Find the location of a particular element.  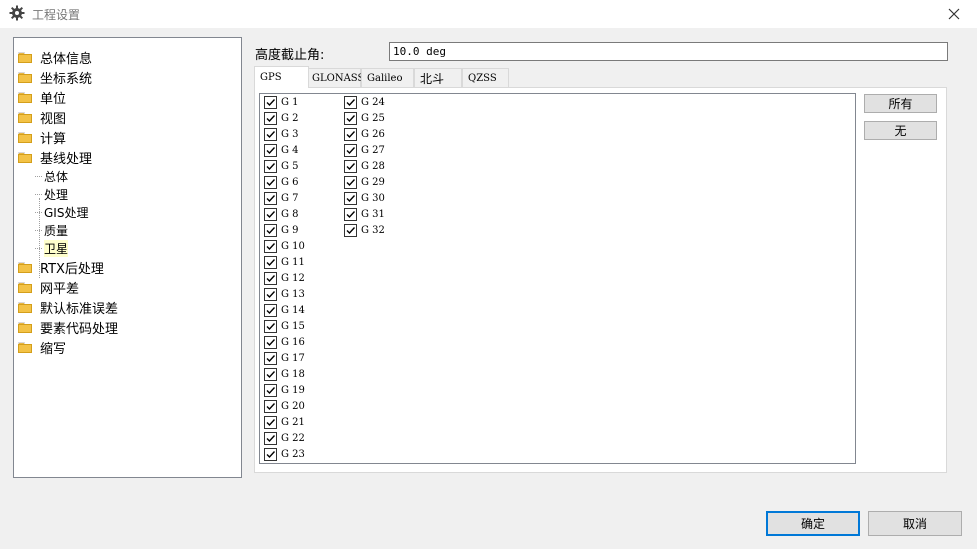

satellite-checkbox-item: G 26 is located at coordinates (364, 134).